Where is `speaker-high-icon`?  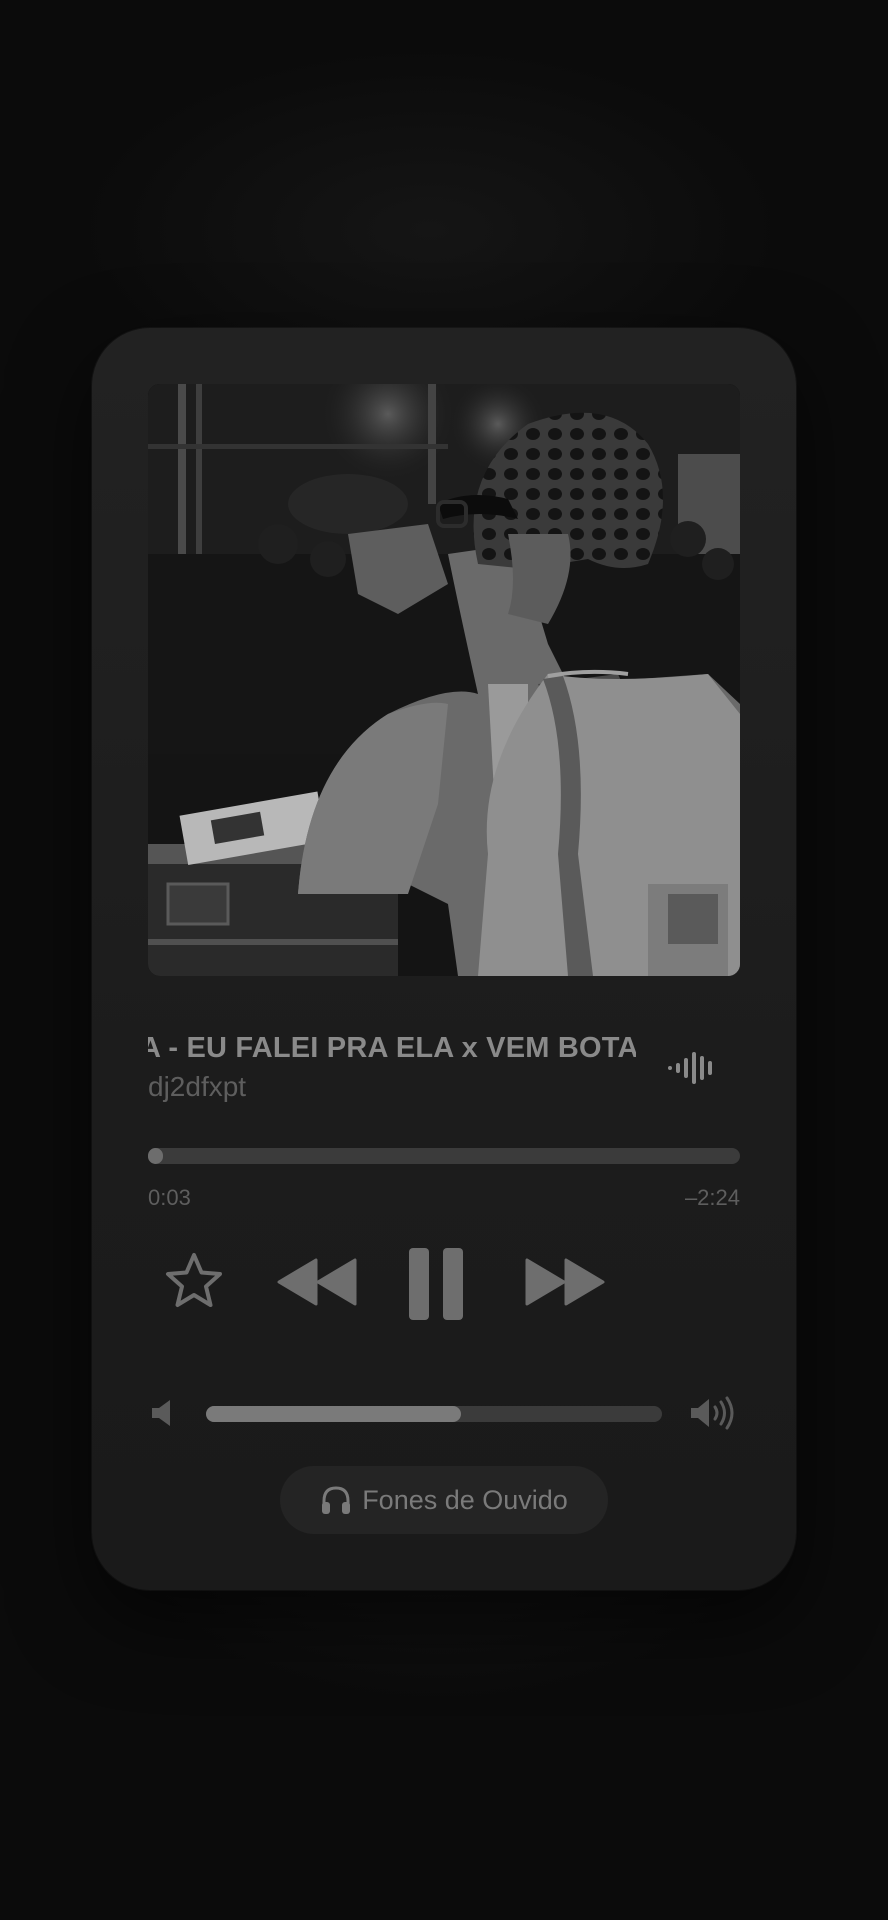
speaker-high-icon is located at coordinates (712, 1413).